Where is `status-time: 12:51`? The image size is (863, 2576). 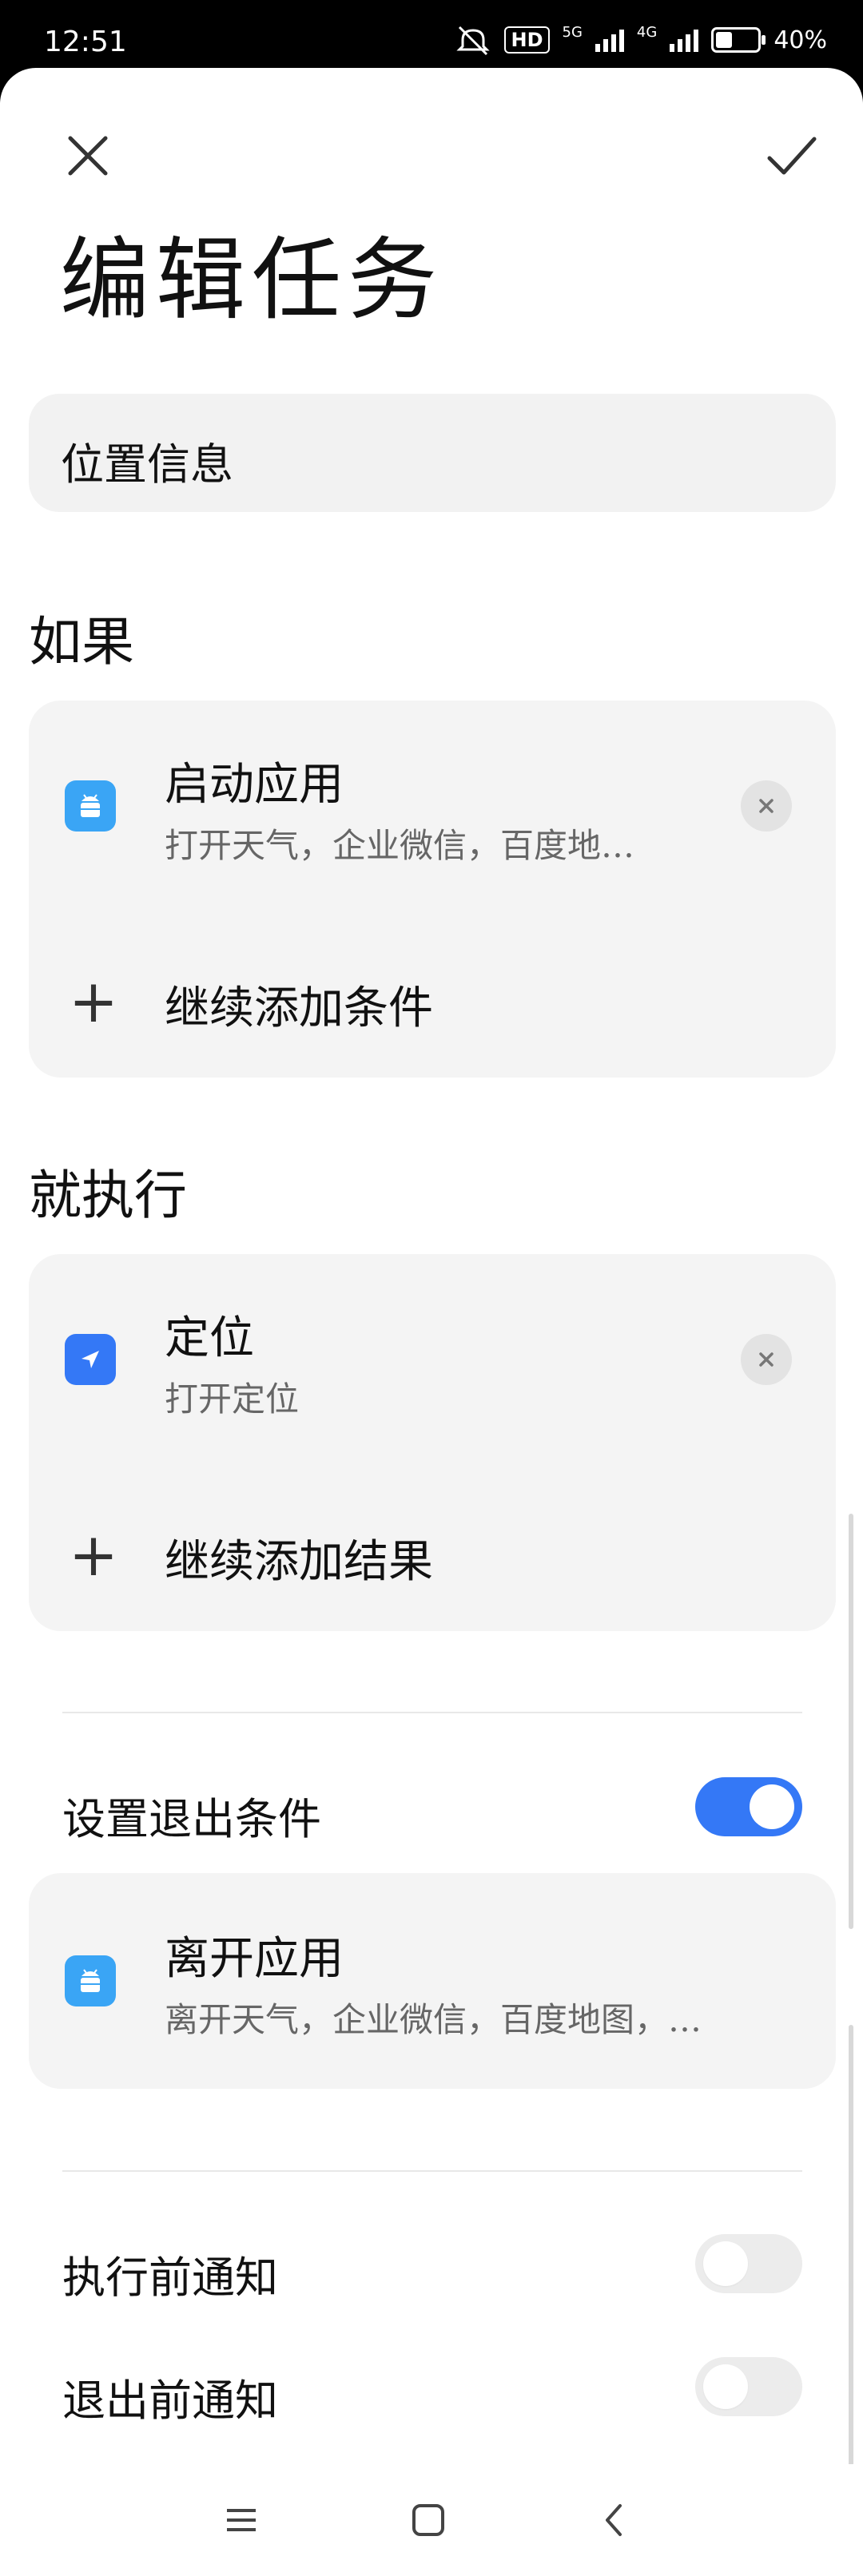
status-time: 12:51 is located at coordinates (85, 42).